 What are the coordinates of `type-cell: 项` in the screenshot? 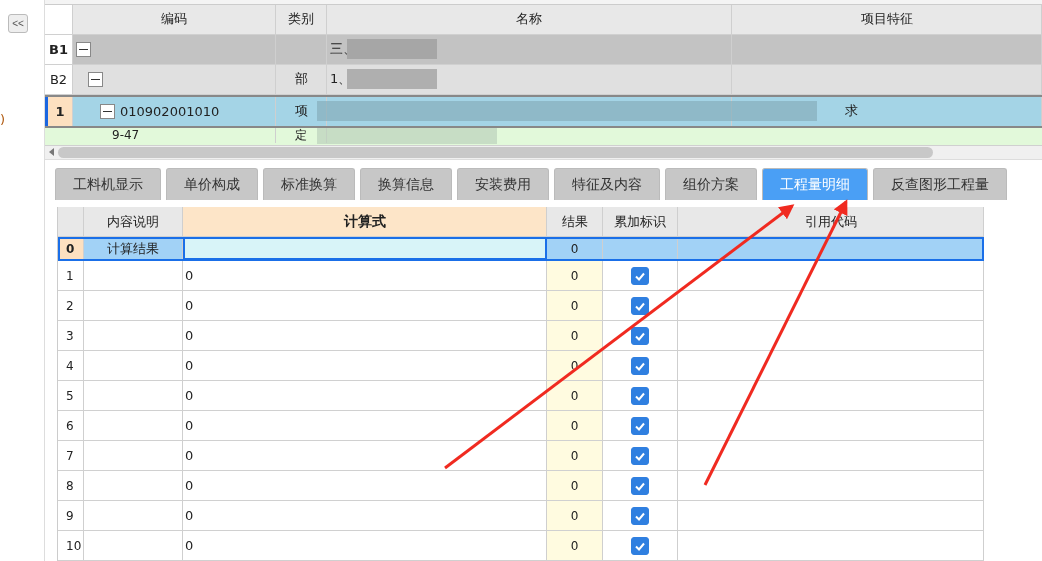 It's located at (301, 111).